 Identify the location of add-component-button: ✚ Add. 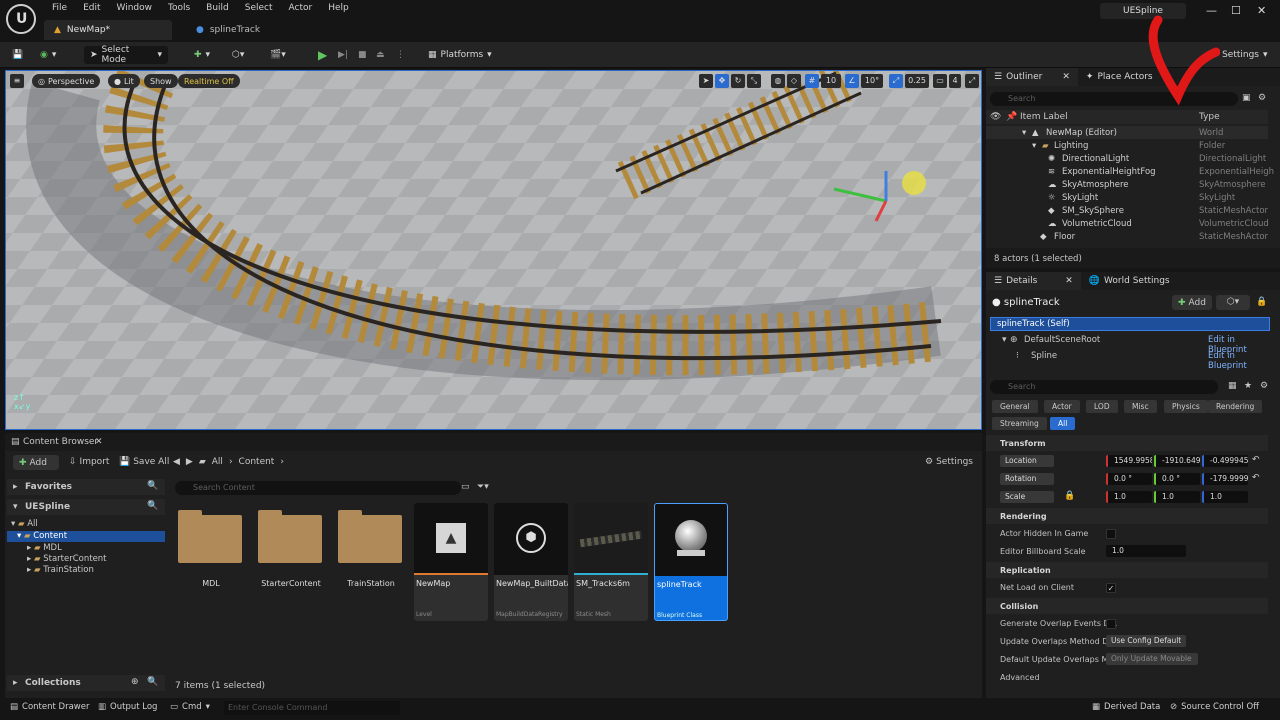
(1192, 302).